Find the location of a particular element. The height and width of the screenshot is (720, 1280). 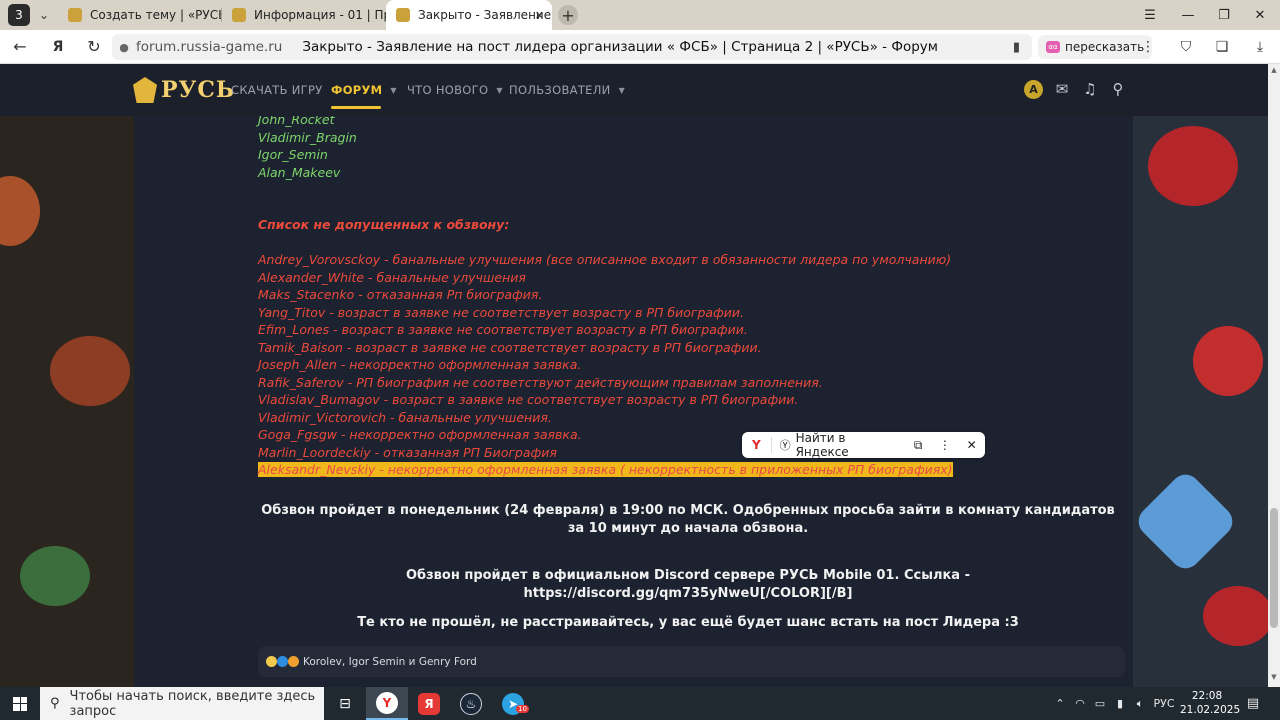

helmet-logo-icon is located at coordinates (145, 90).